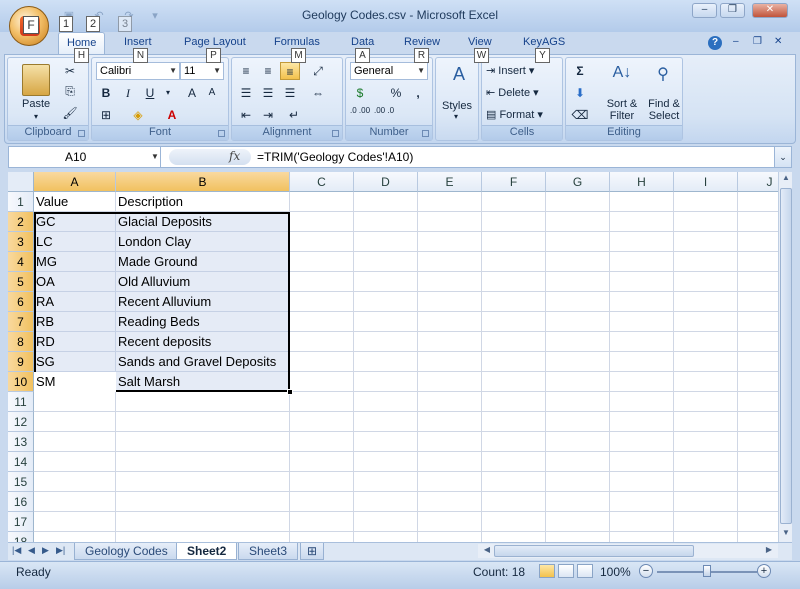  Describe the element at coordinates (75, 322) in the screenshot. I see `cell-a7: RB` at that location.